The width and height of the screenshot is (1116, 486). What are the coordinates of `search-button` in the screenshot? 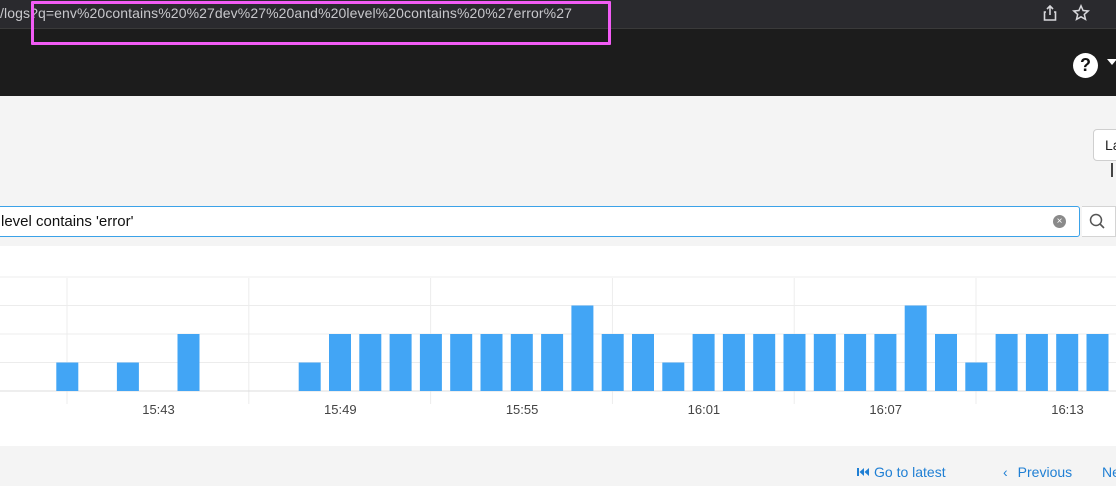 It's located at (1099, 221).